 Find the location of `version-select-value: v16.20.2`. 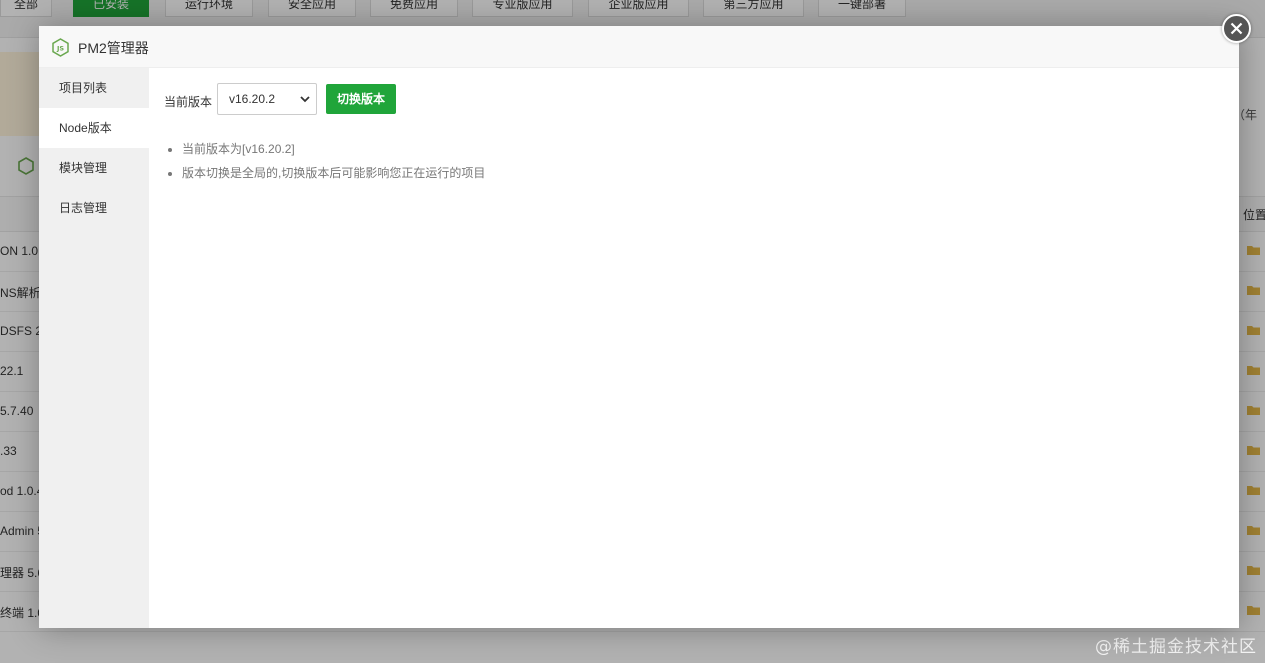

version-select-value: v16.20.2 is located at coordinates (252, 99).